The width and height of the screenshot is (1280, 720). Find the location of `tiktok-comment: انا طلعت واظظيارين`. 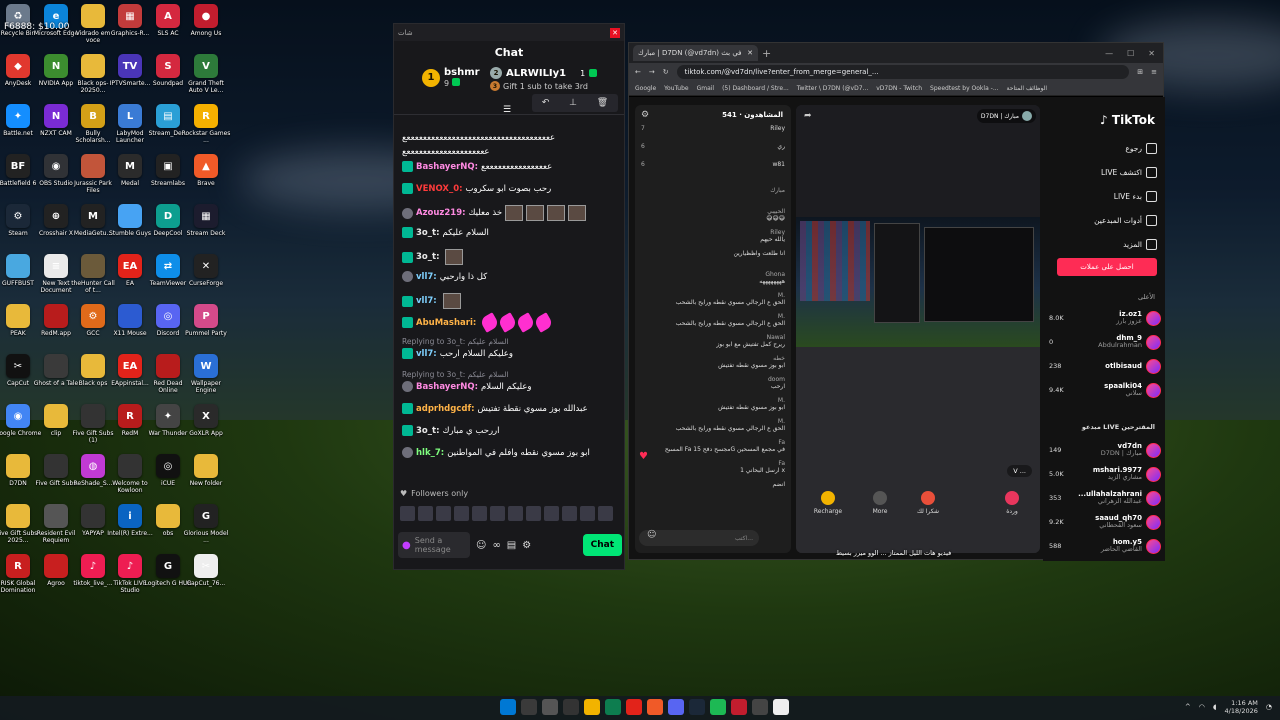

tiktok-comment: انا طلعت واظظيارين is located at coordinates (759, 253).